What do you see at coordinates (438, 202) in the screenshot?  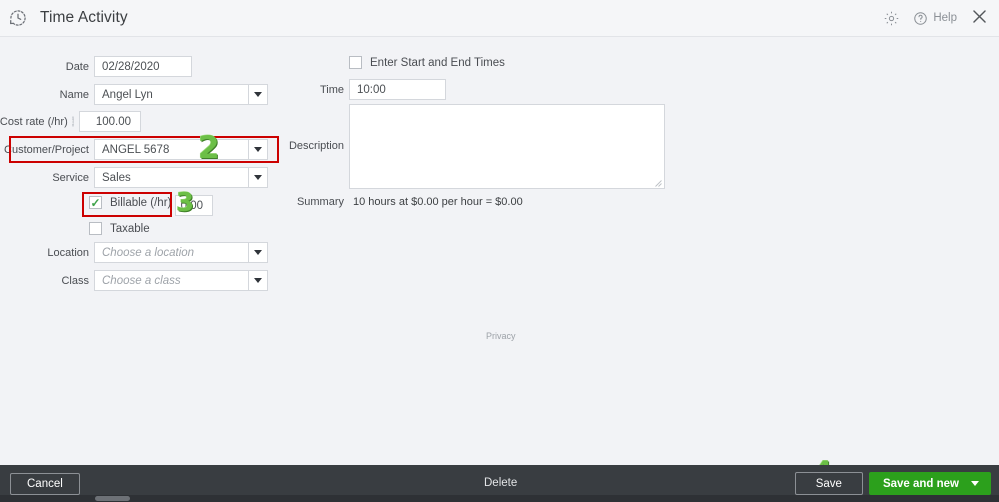 I see `summary-text: 10 hours at $0.00 per hour = $0.00` at bounding box center [438, 202].